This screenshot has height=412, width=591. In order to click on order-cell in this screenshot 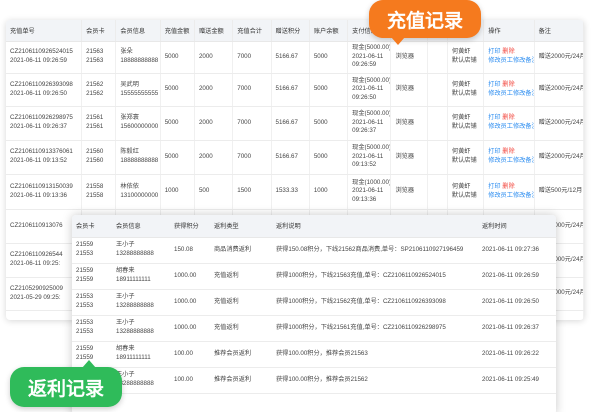, I will do `click(44, 315)`.